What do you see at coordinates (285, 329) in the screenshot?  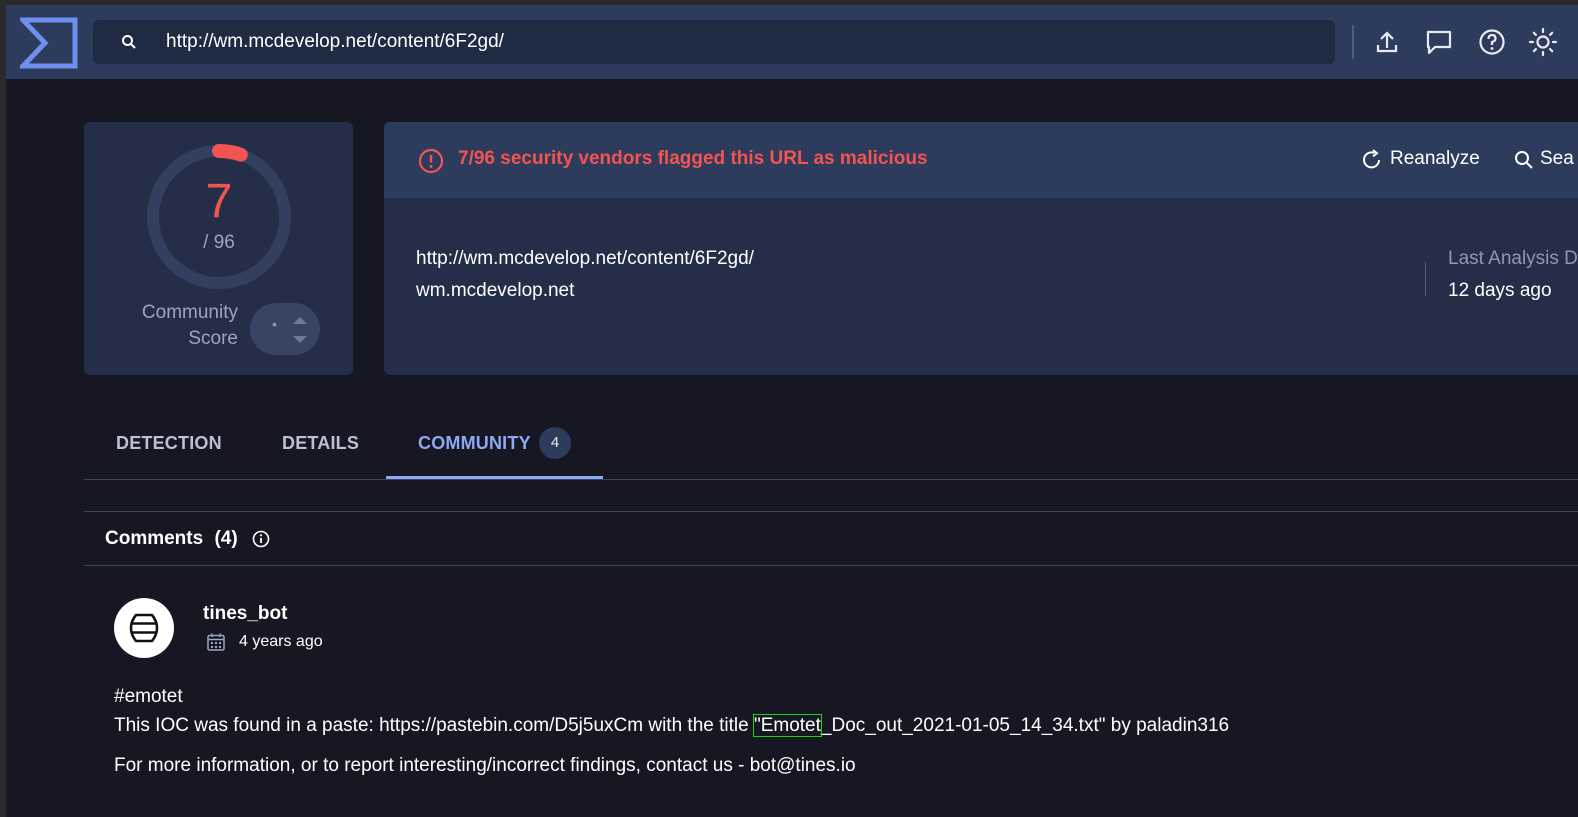 I see `community-vote-control: •` at bounding box center [285, 329].